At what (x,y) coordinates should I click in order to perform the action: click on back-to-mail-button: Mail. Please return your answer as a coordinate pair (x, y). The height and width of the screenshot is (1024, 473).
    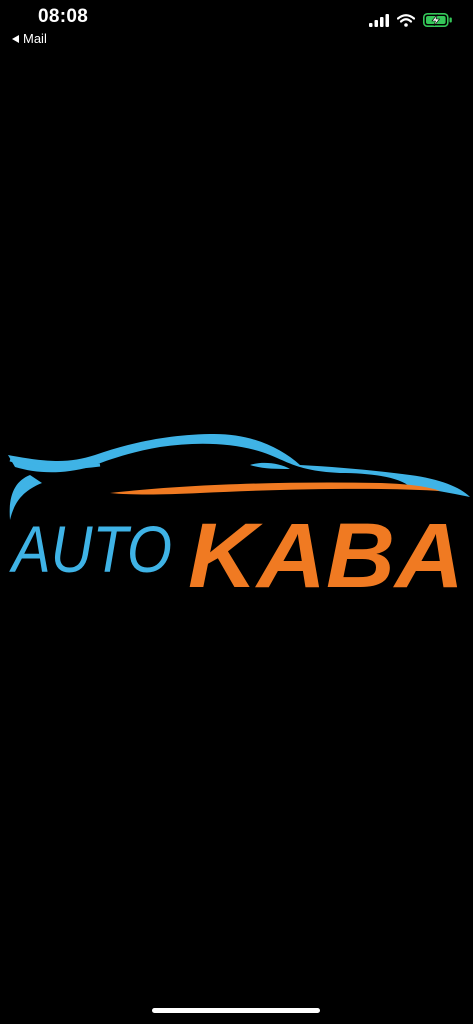
    Looking at the image, I should click on (29, 38).